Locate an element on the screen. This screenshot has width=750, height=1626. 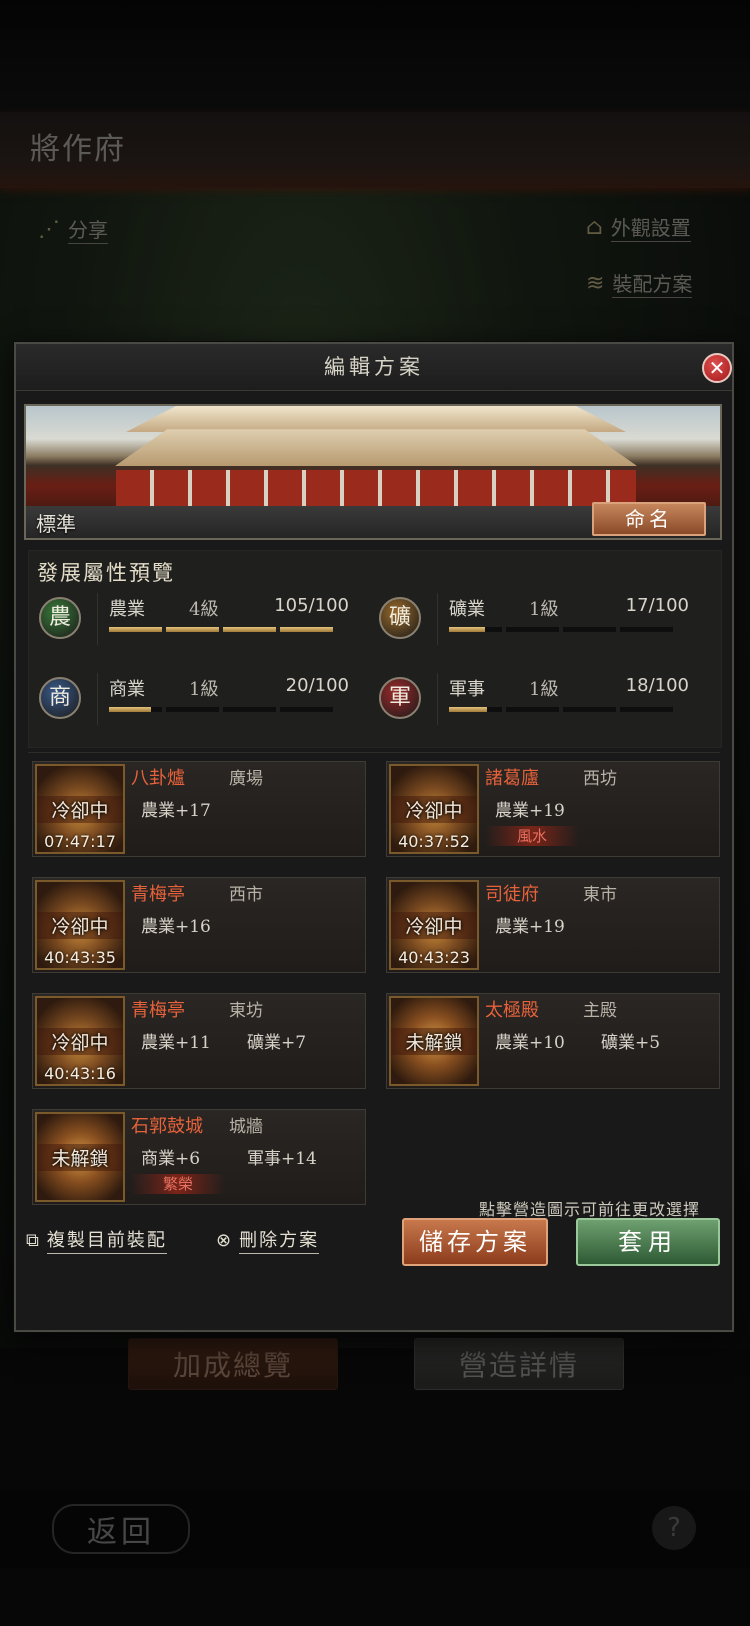
building-card: 冷卻中 40:43:16 青梅亭 東坊 農業+11 礦業+7 is located at coordinates (199, 1041).